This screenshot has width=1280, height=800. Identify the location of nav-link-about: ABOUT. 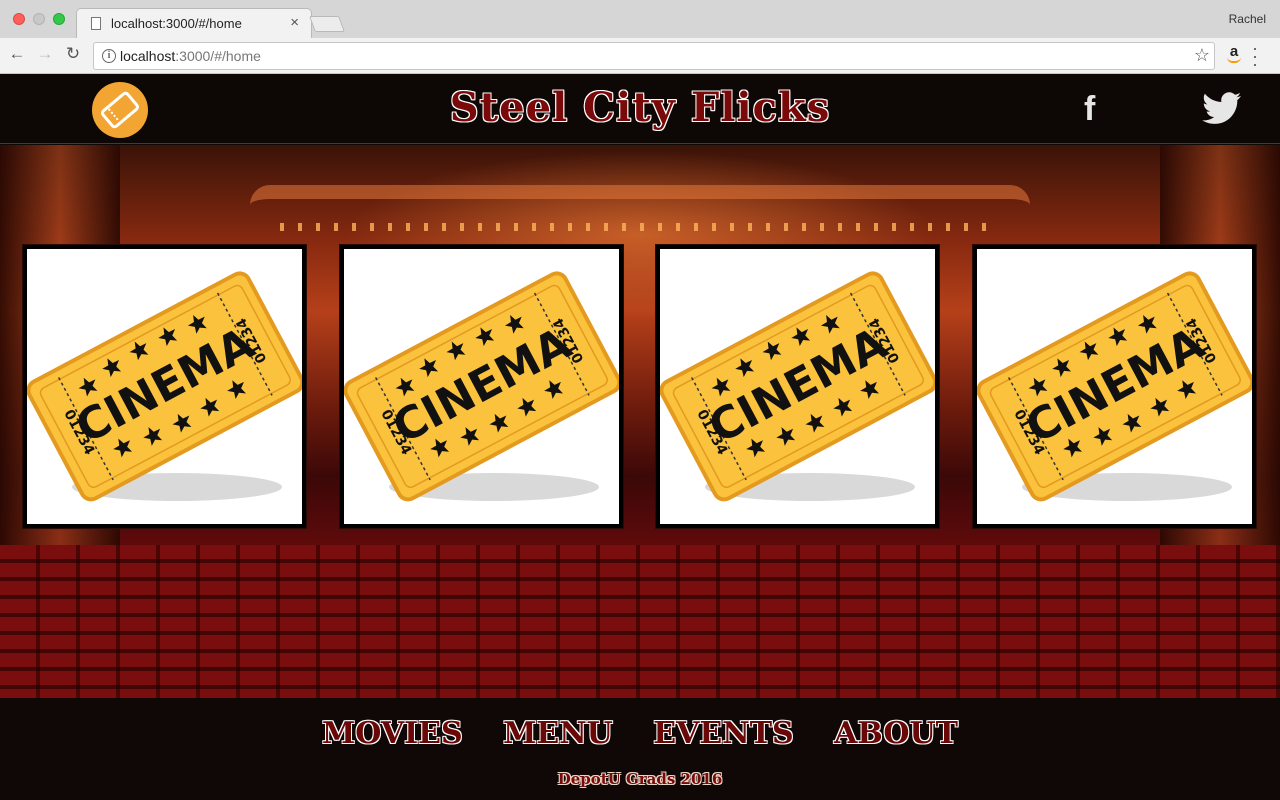
(896, 733).